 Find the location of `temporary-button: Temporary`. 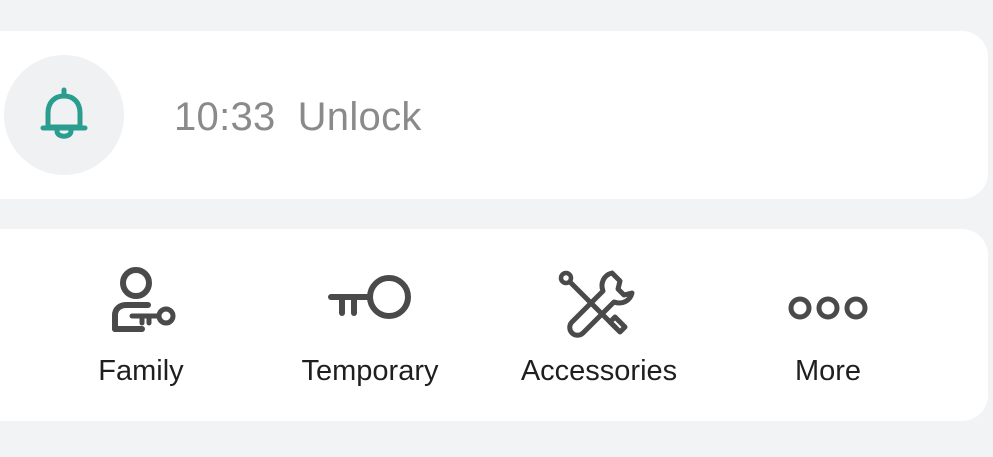

temporary-button: Temporary is located at coordinates (370, 325).